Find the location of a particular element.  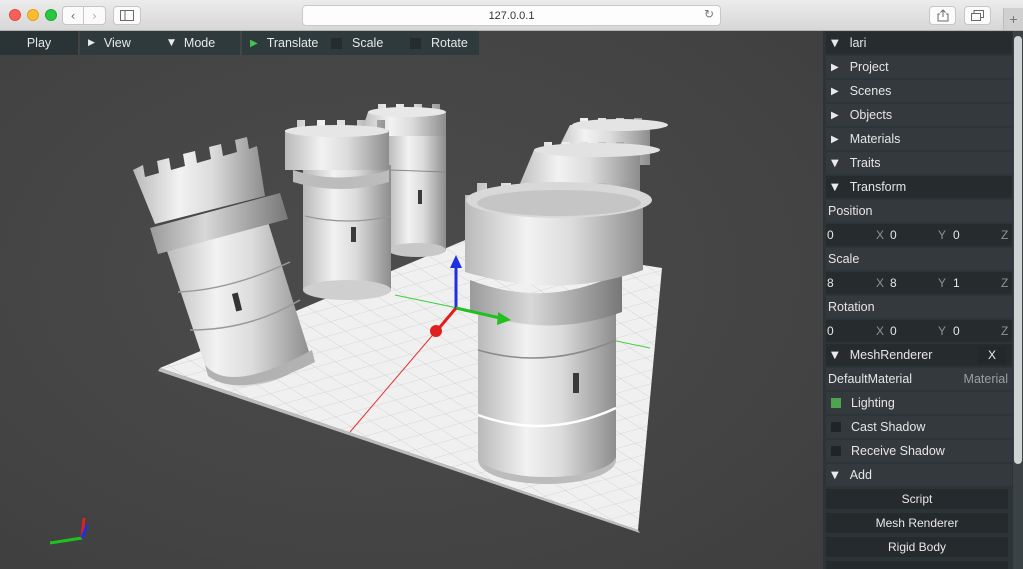

tree-item-scenes: ▶ Scenes is located at coordinates (919, 91).